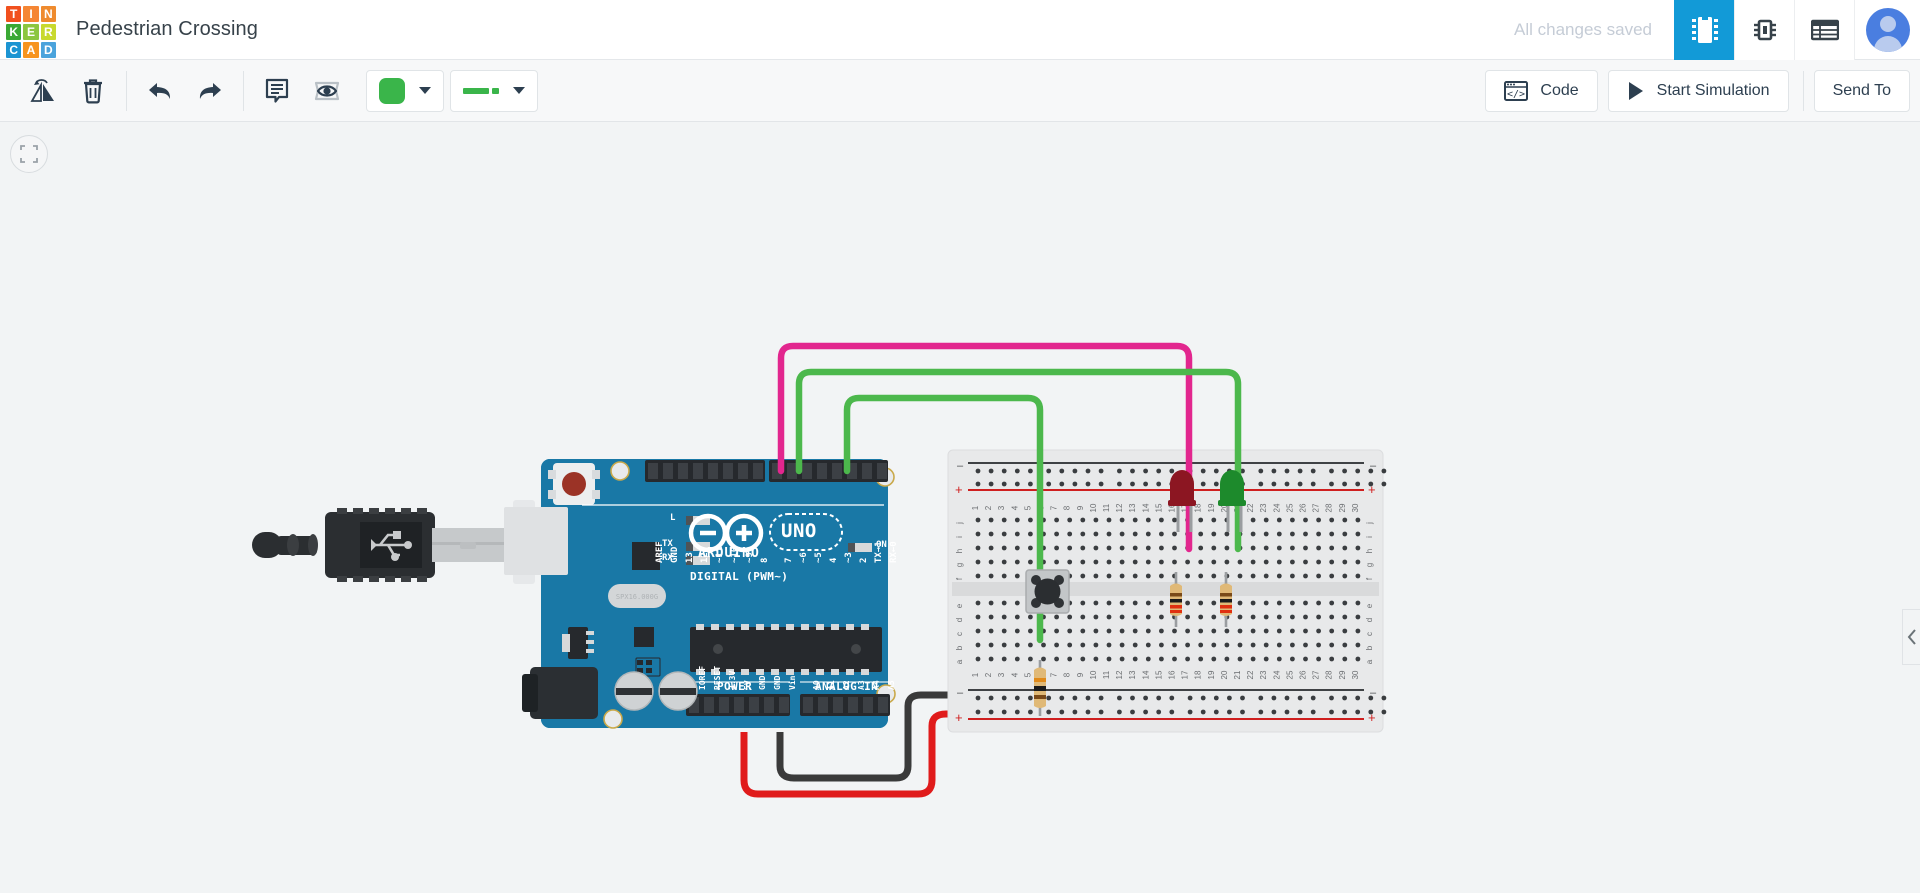  Describe the element at coordinates (31, 49) in the screenshot. I see `logo-cell-a: A` at that location.